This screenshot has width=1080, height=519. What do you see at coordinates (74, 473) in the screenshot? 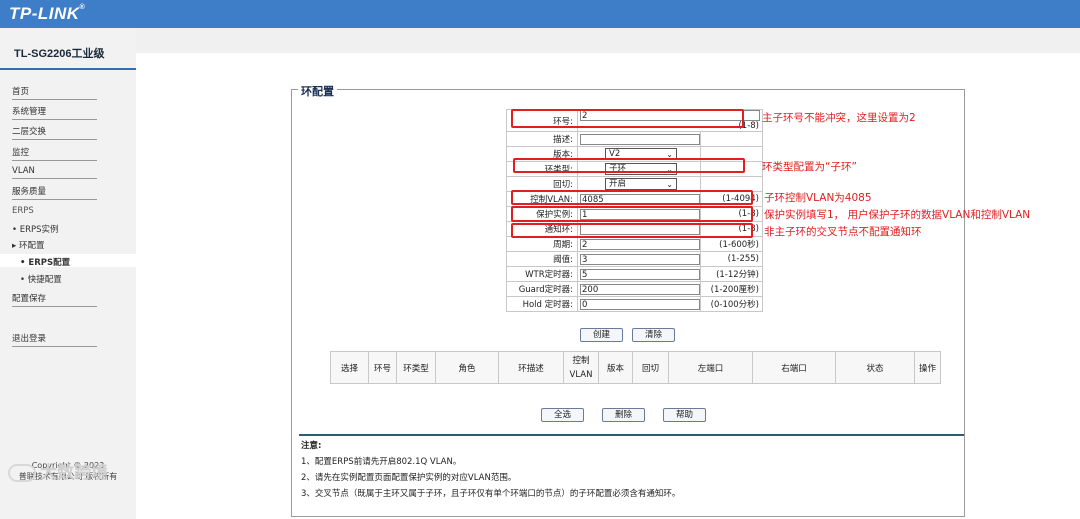
I see `watermark-text: 大数跨境` at bounding box center [74, 473].